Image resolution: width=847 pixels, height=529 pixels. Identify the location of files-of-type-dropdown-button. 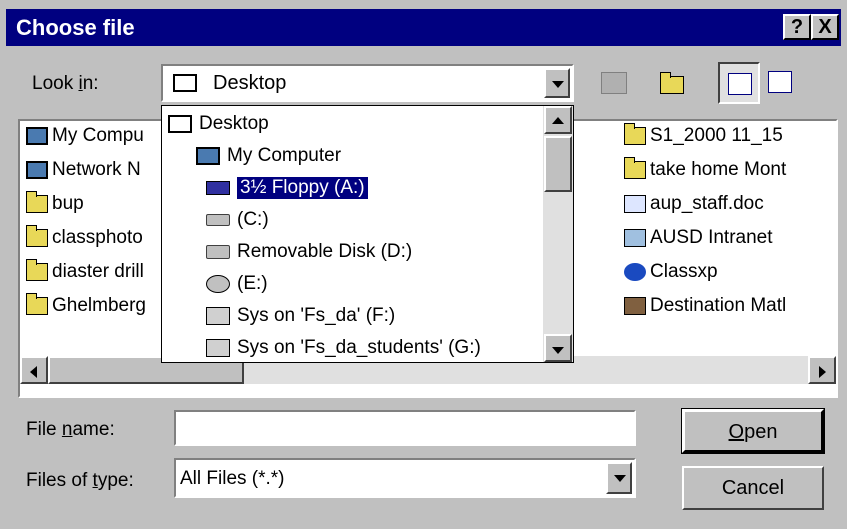
(619, 478).